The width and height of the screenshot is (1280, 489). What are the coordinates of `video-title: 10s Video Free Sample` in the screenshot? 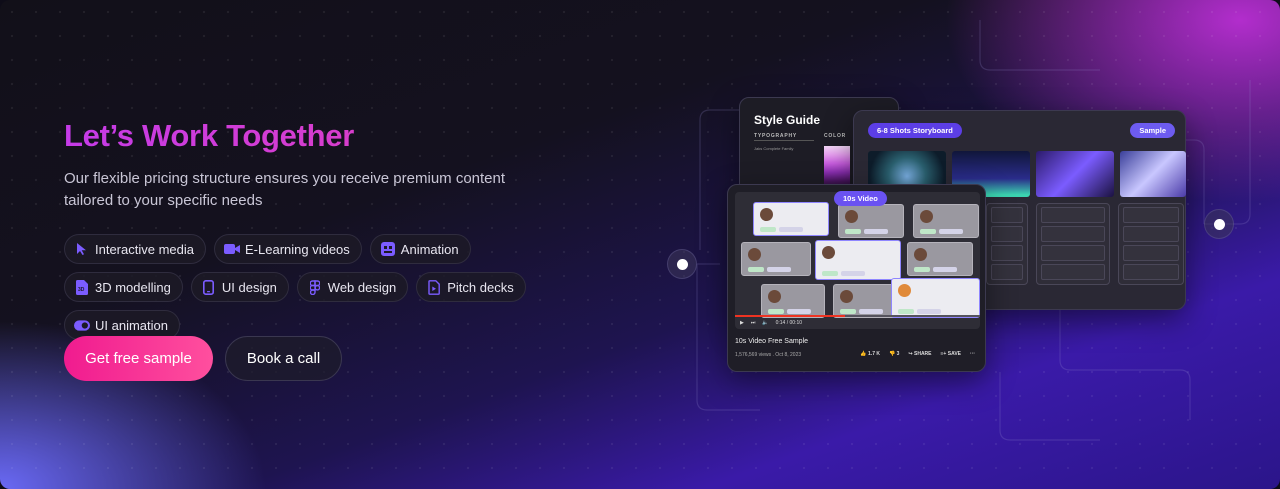 It's located at (772, 341).